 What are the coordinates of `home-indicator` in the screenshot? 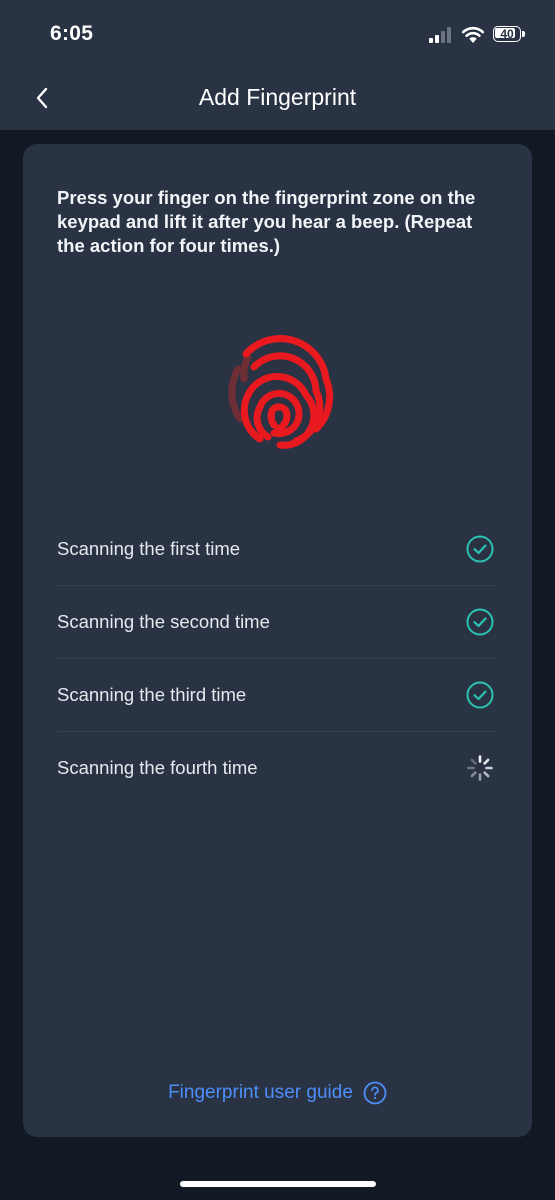 It's located at (278, 1184).